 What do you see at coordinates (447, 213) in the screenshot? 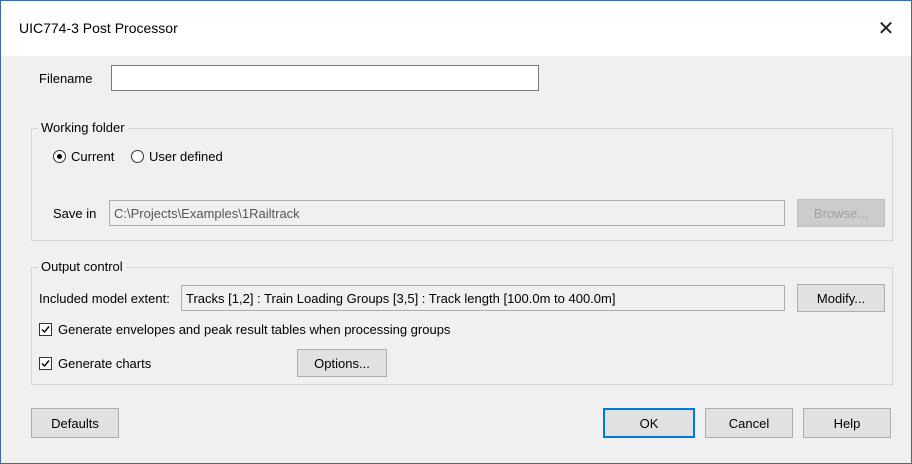
I see `save-in-field: C:\Projects\Examples\1Railtrack` at bounding box center [447, 213].